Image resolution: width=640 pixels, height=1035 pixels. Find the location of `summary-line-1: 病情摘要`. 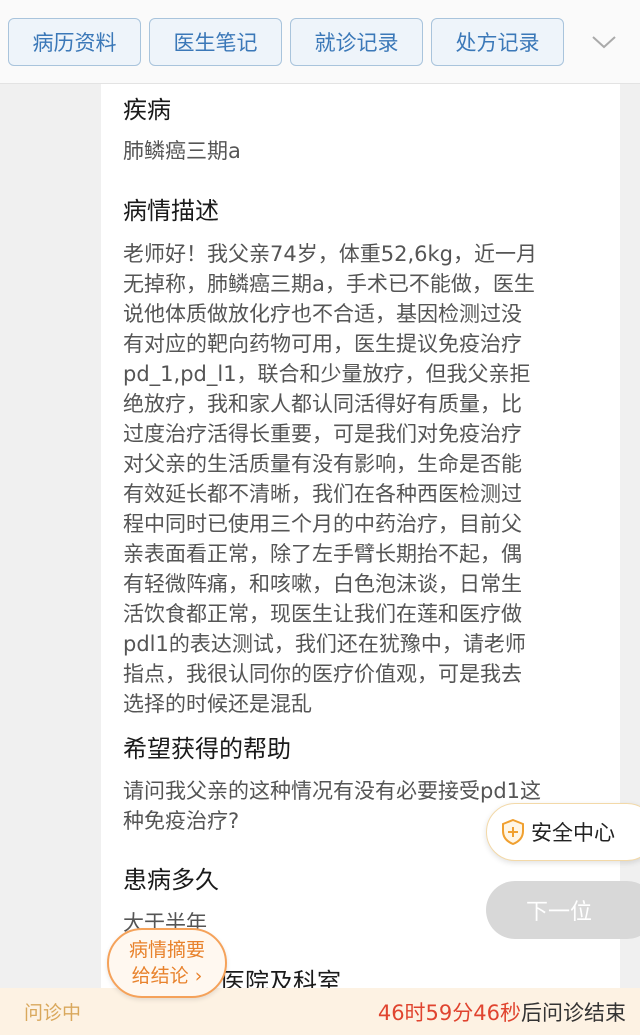

summary-line-1: 病情摘要 is located at coordinates (166, 950).